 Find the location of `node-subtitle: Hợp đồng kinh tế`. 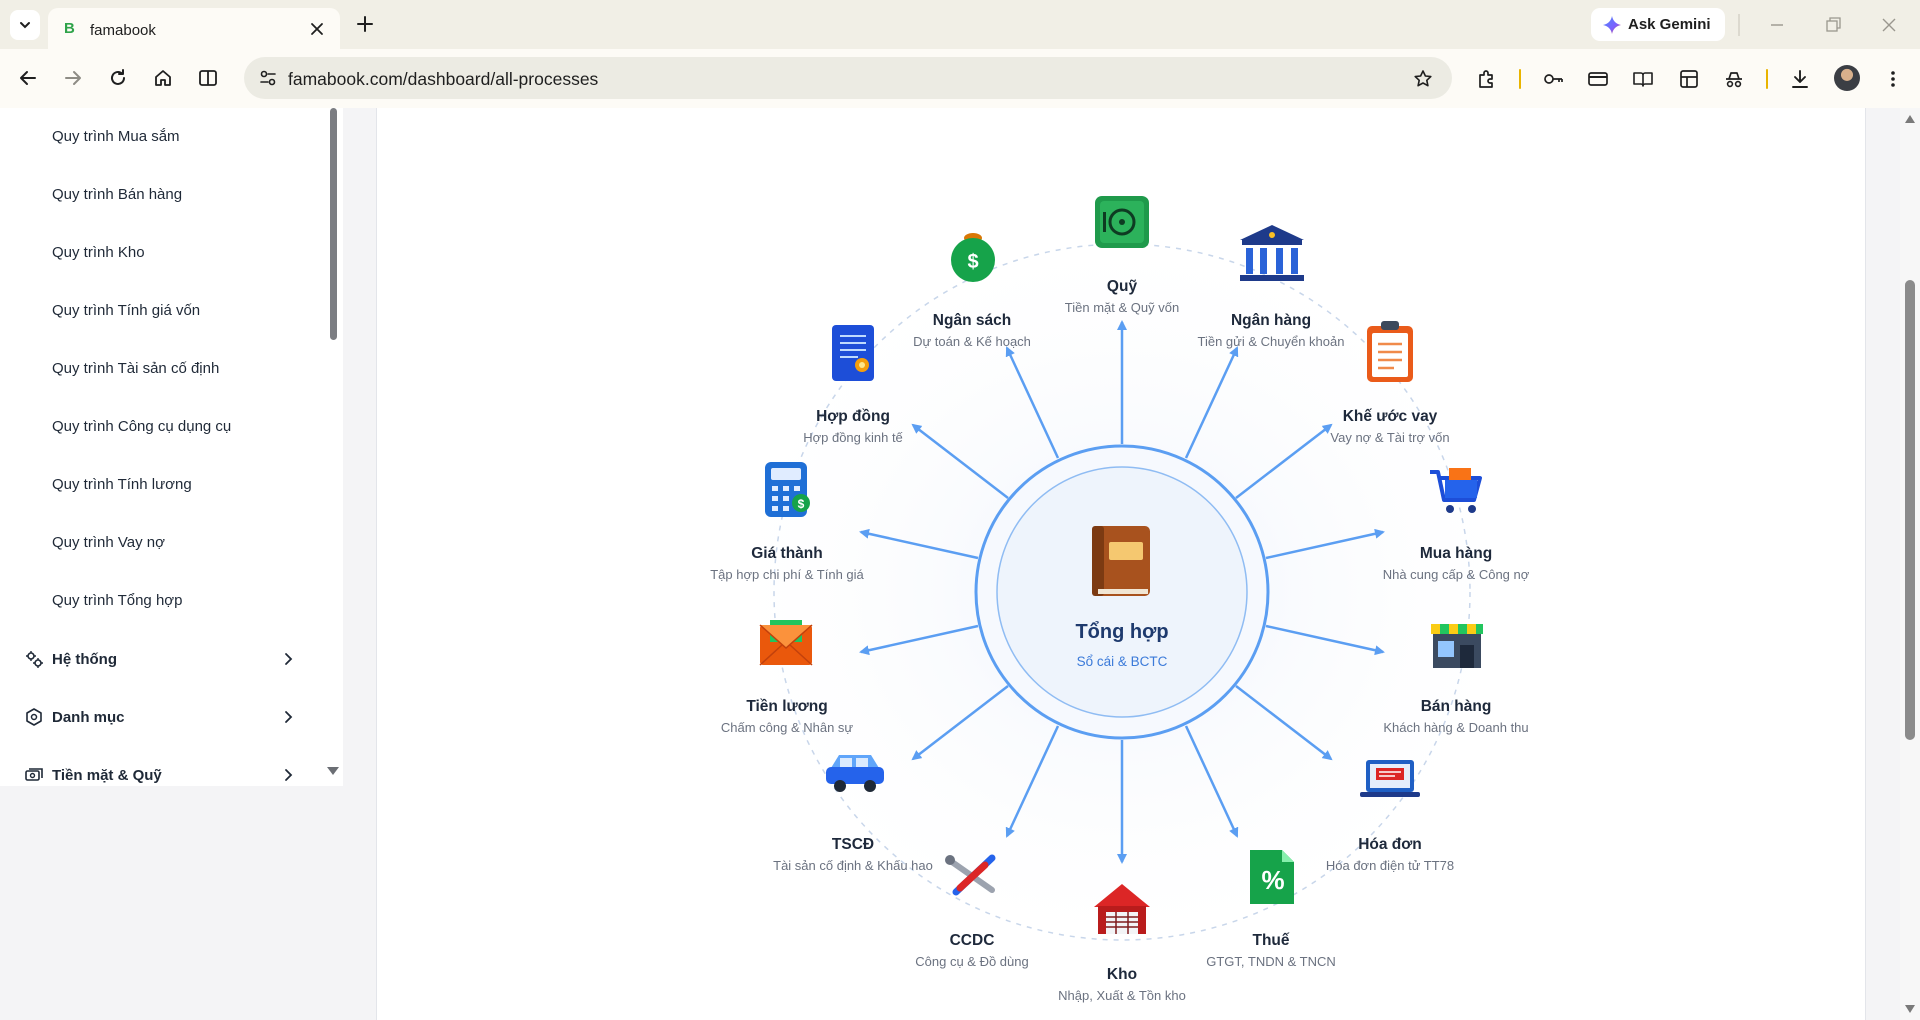

node-subtitle: Hợp đồng kinh tế is located at coordinates (853, 437).